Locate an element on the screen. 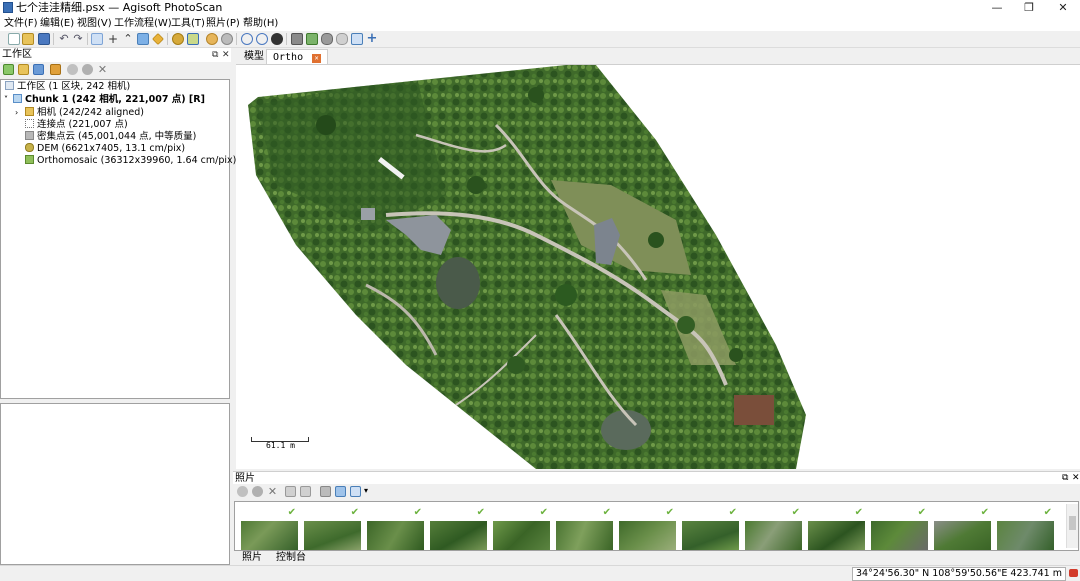 Image resolution: width=1080 pixels, height=581 pixels. tree-orthomosaic: Orthomosaic (36312x39960, 1.64 cm/pix) is located at coordinates (130, 161).